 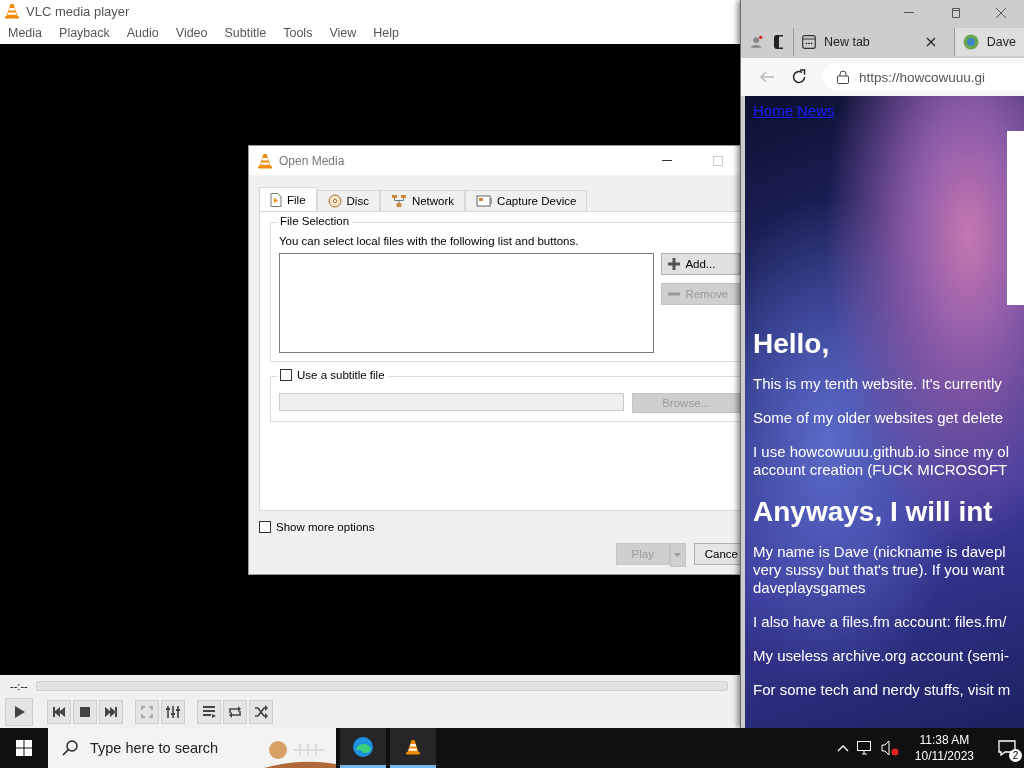 What do you see at coordinates (467, 303) in the screenshot?
I see `file-list` at bounding box center [467, 303].